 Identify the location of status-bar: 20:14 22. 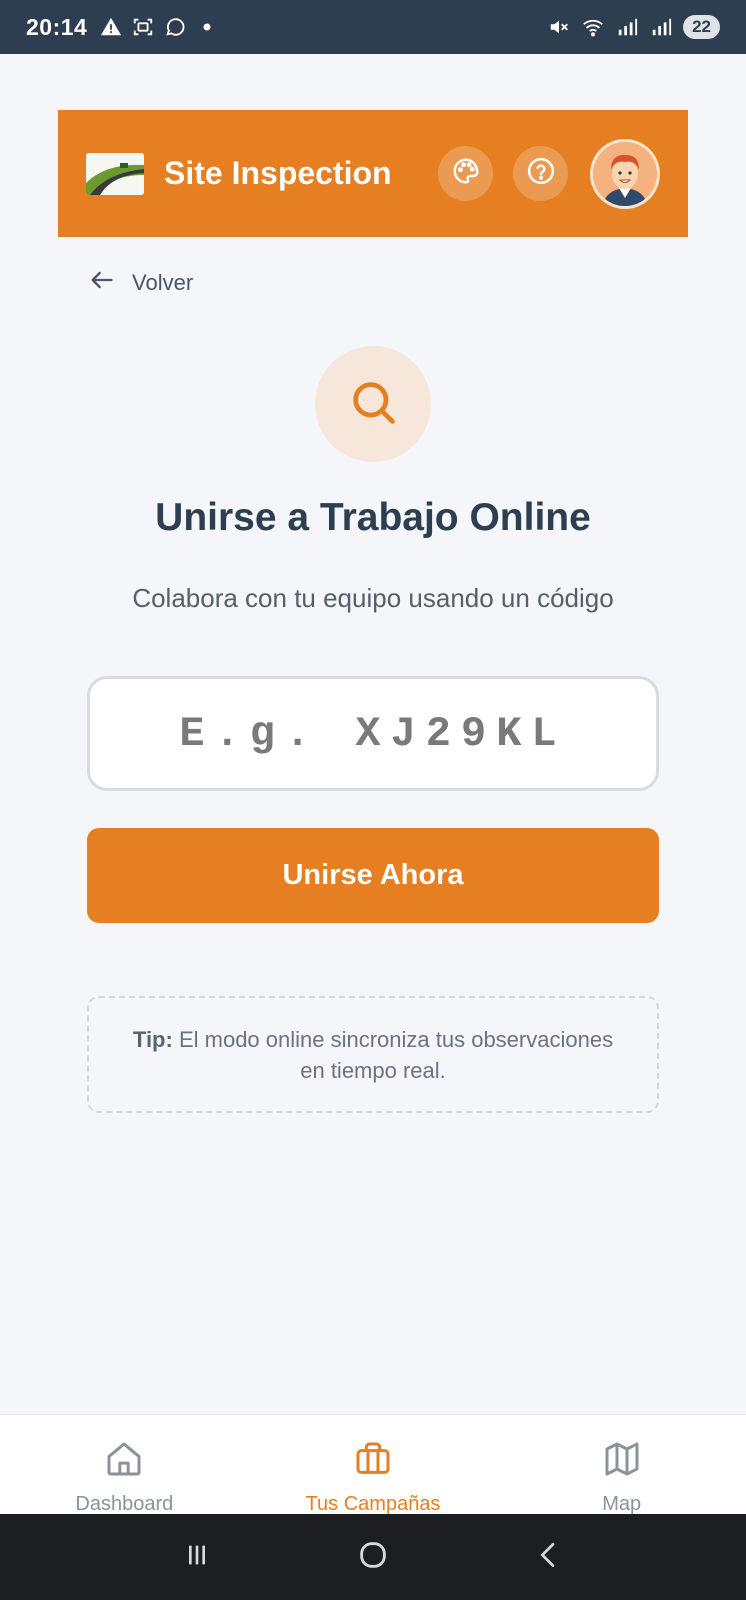
(373, 27).